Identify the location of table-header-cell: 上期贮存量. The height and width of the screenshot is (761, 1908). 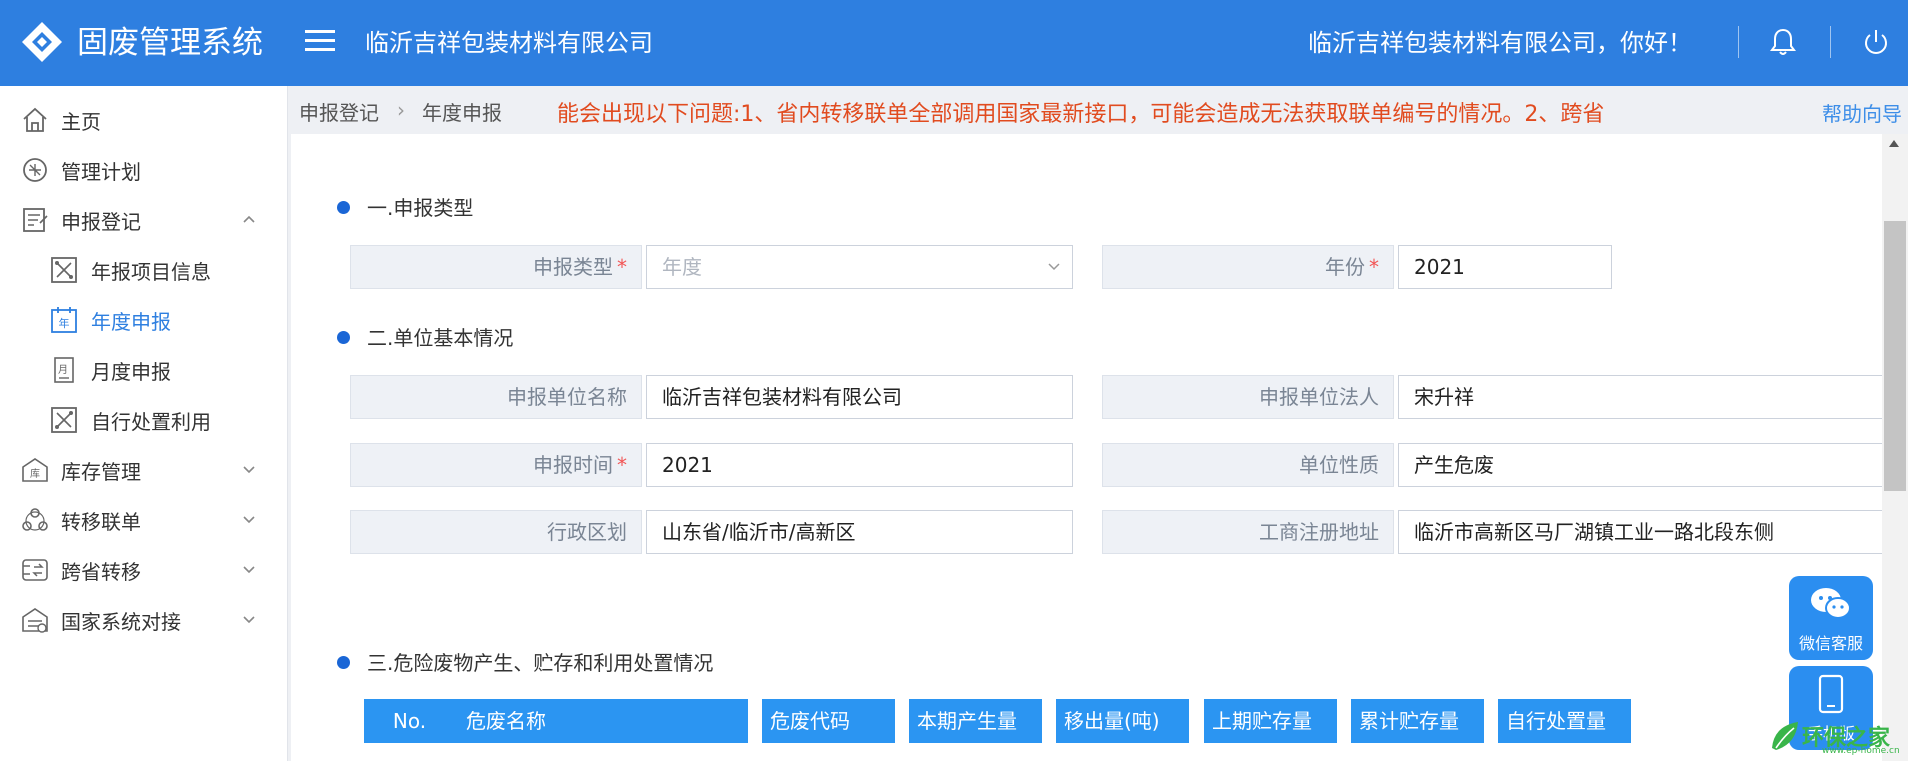
(1270, 721).